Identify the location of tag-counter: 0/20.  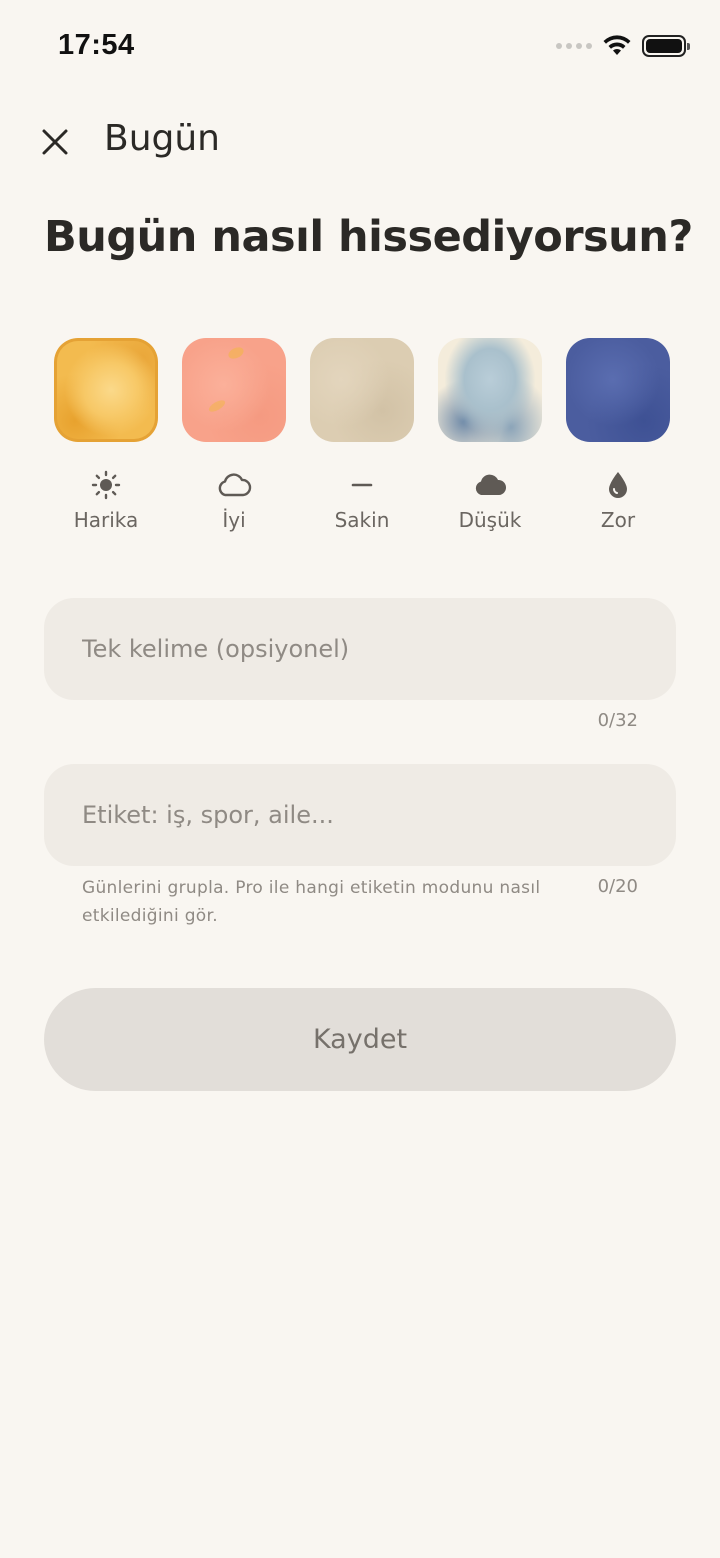
(617, 886).